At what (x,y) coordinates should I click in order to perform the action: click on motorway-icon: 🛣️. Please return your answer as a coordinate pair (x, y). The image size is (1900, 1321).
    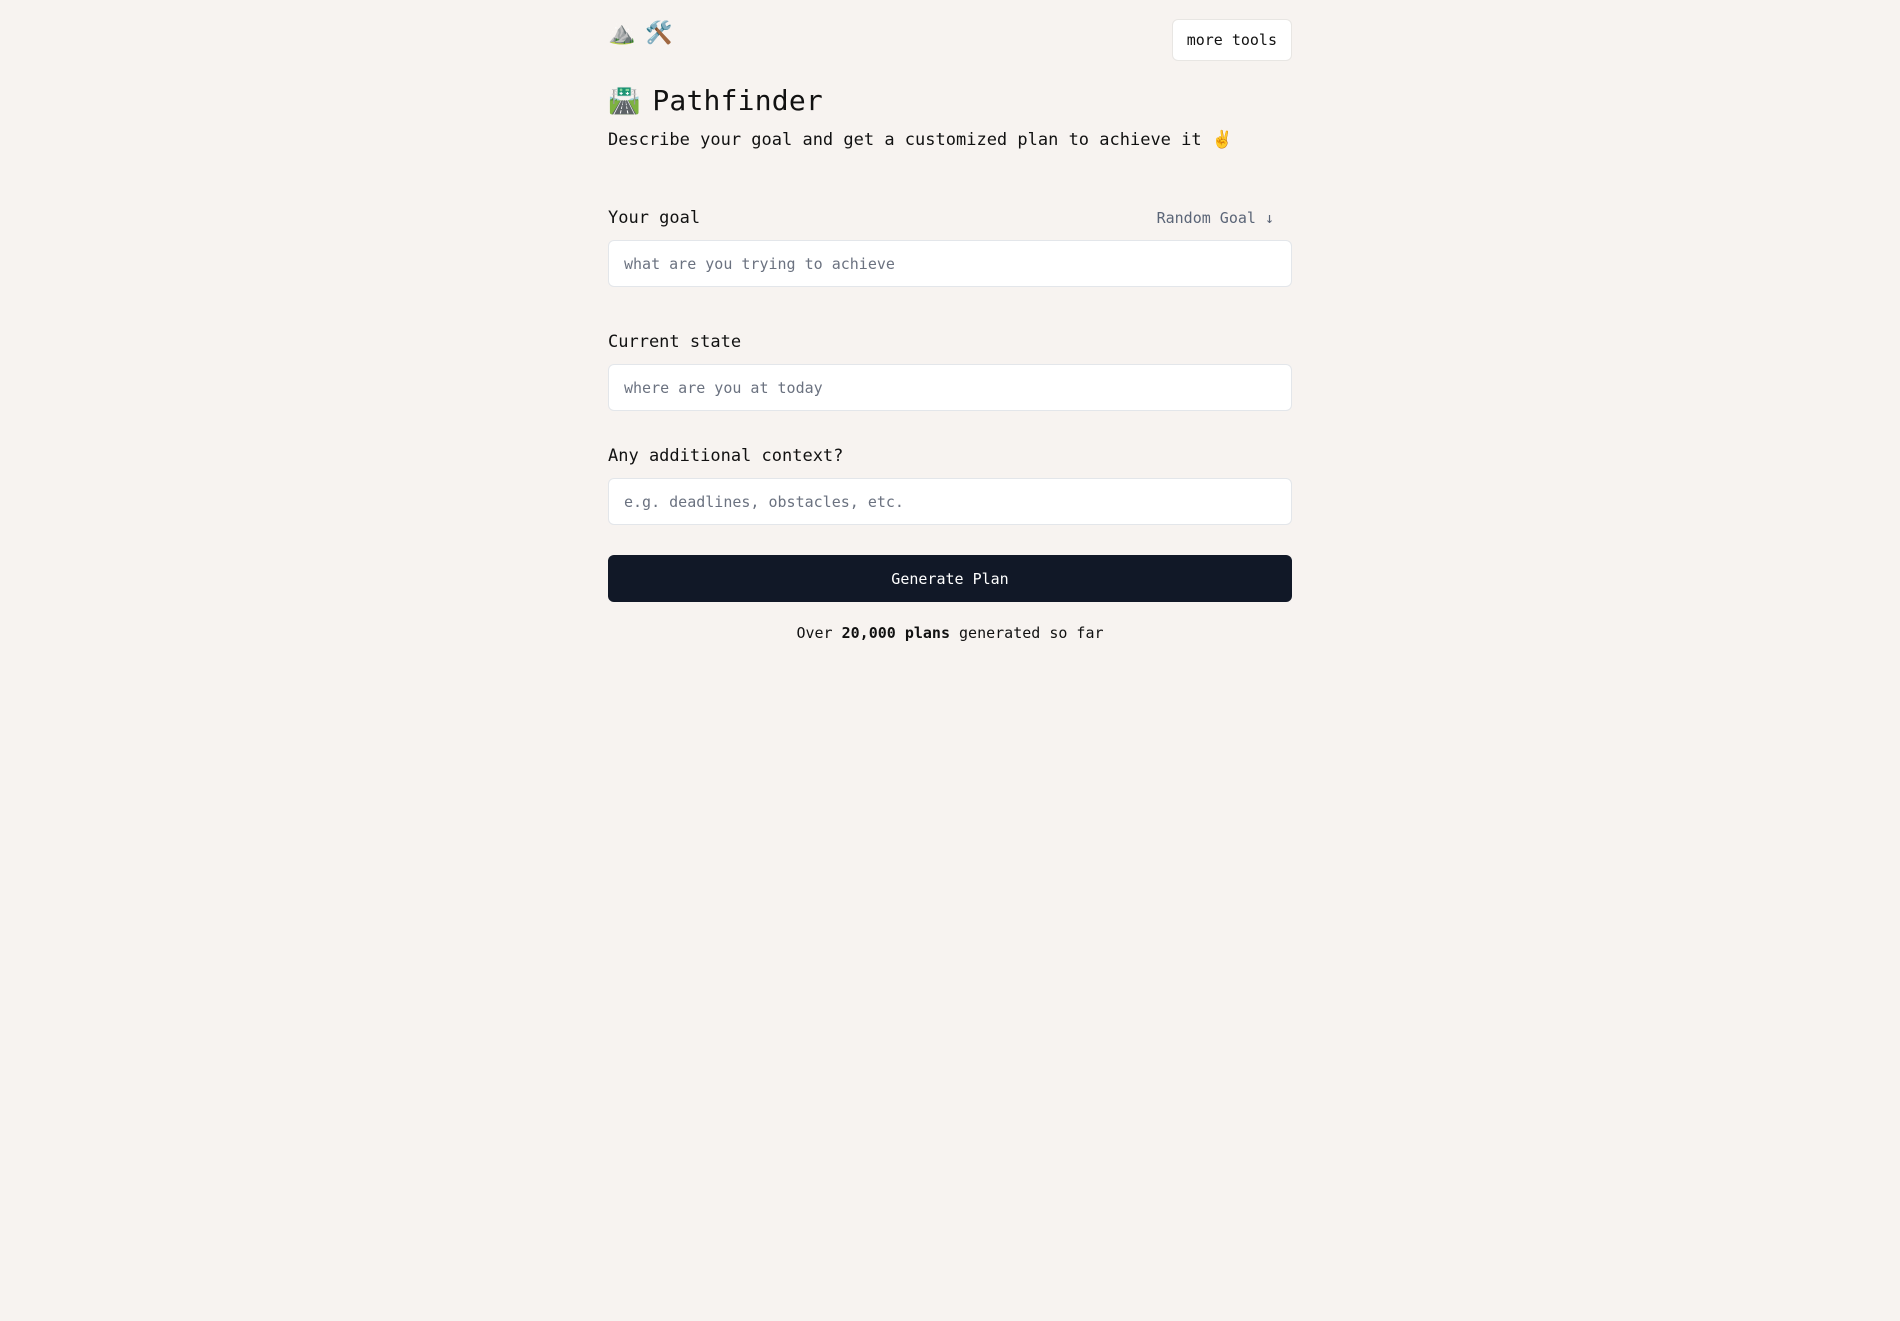
    Looking at the image, I should click on (624, 100).